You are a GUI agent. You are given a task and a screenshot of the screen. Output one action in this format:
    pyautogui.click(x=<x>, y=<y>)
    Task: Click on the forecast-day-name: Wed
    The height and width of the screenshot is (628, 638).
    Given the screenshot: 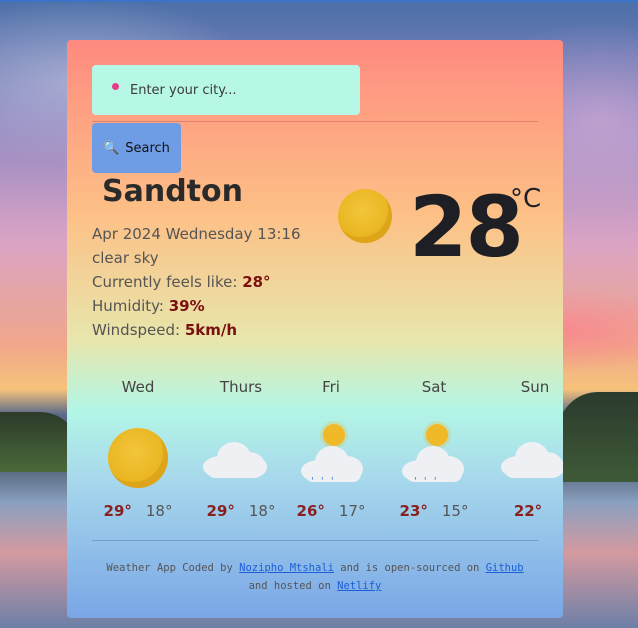 What is the action you would take?
    pyautogui.click(x=138, y=387)
    